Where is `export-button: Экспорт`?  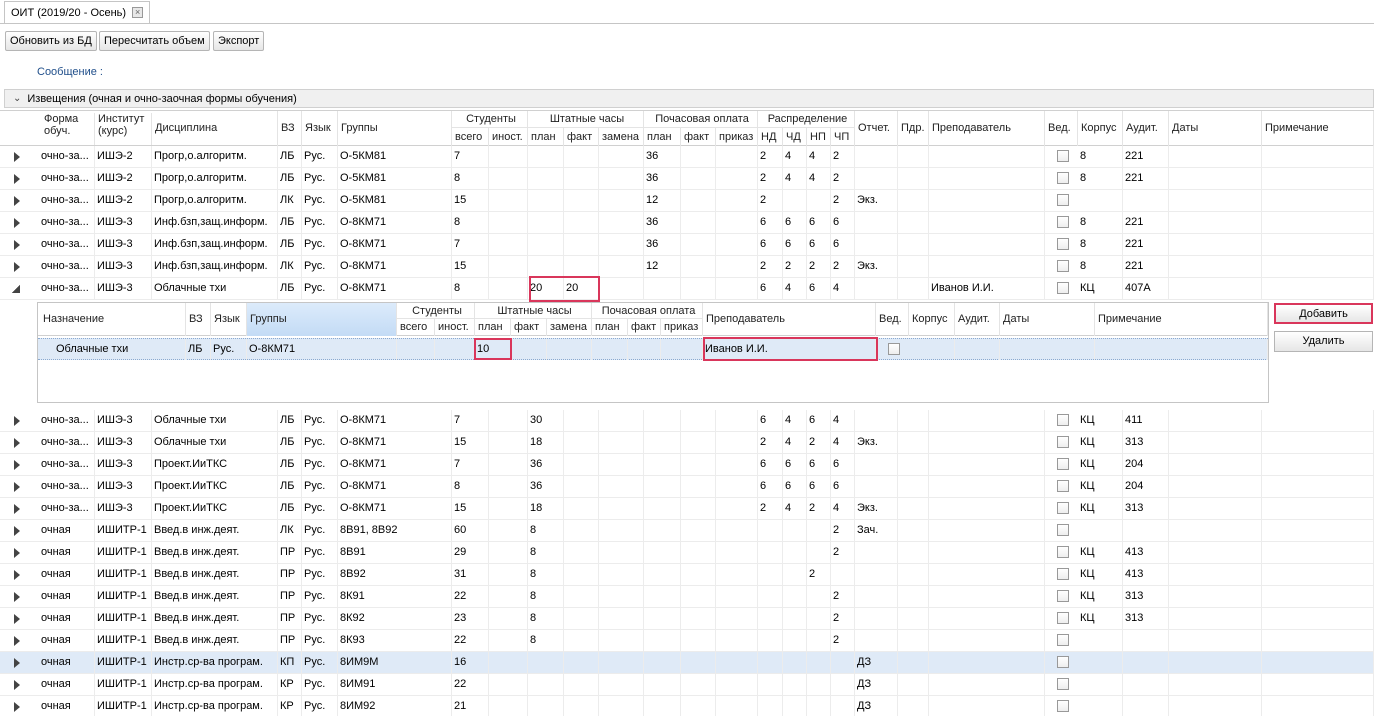
export-button: Экспорт is located at coordinates (239, 41).